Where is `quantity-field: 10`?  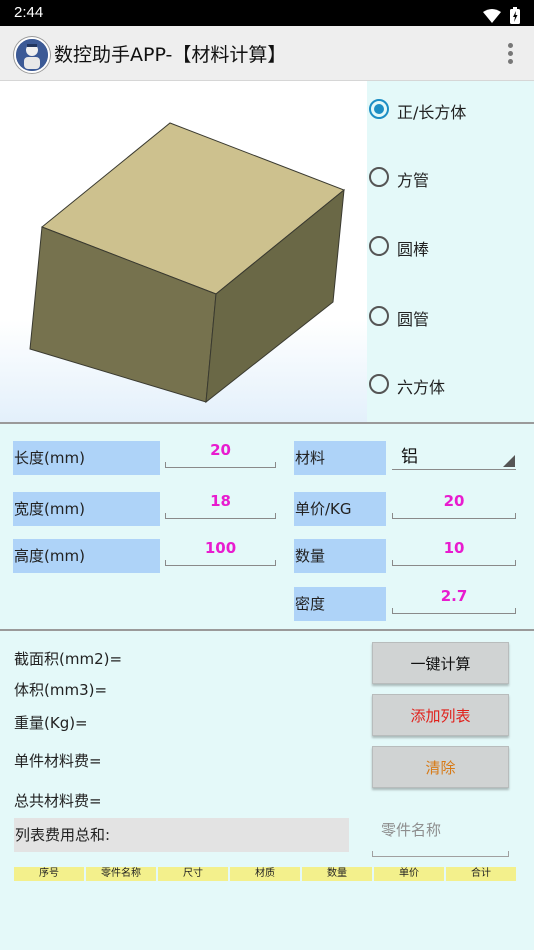 quantity-field: 10 is located at coordinates (454, 552).